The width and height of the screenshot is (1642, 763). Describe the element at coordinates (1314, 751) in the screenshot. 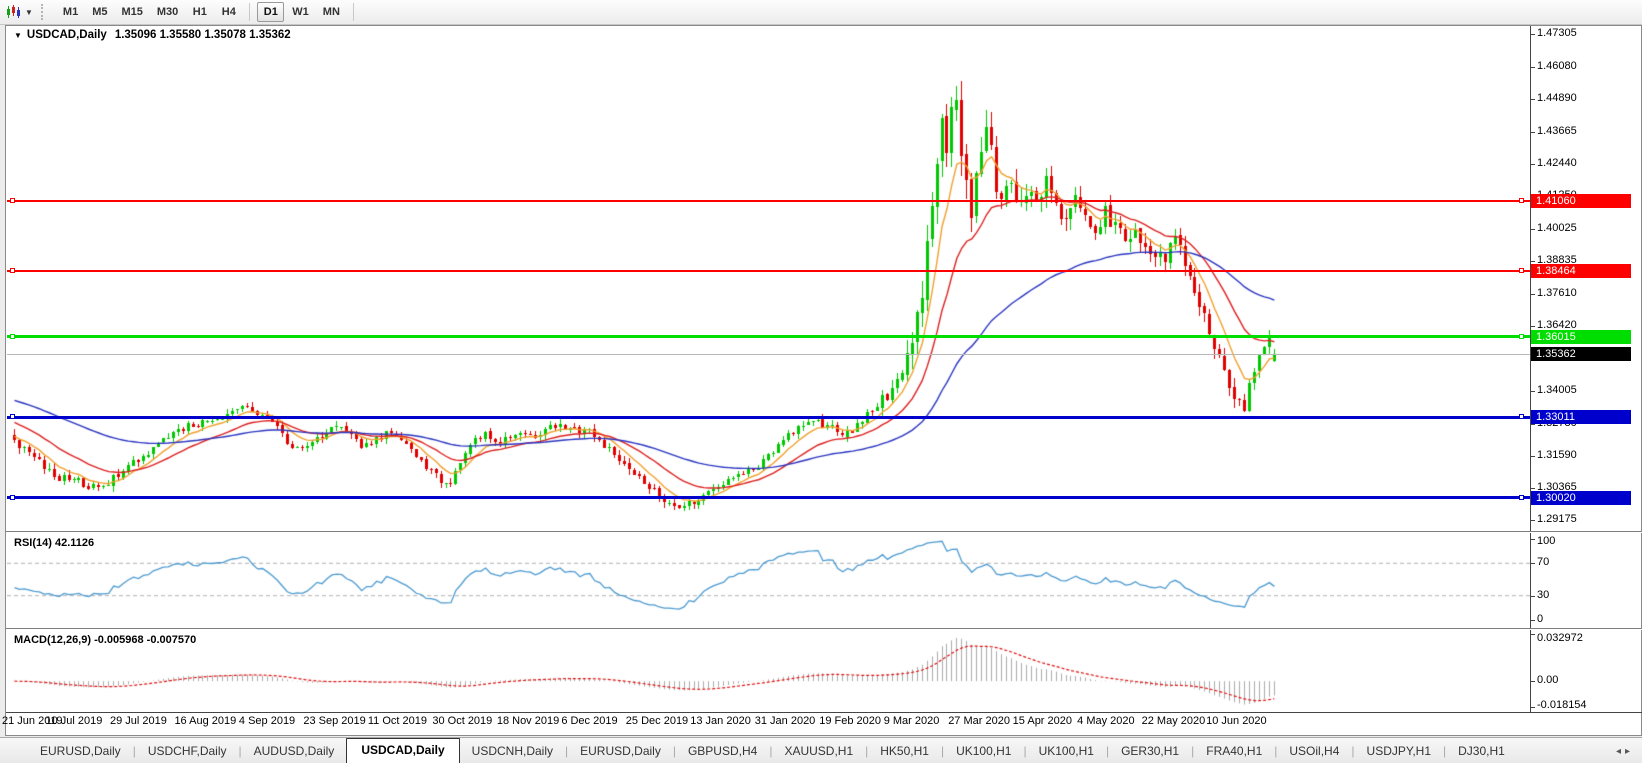

I see `chart-tab-usoil-h4: USOil,H4` at that location.